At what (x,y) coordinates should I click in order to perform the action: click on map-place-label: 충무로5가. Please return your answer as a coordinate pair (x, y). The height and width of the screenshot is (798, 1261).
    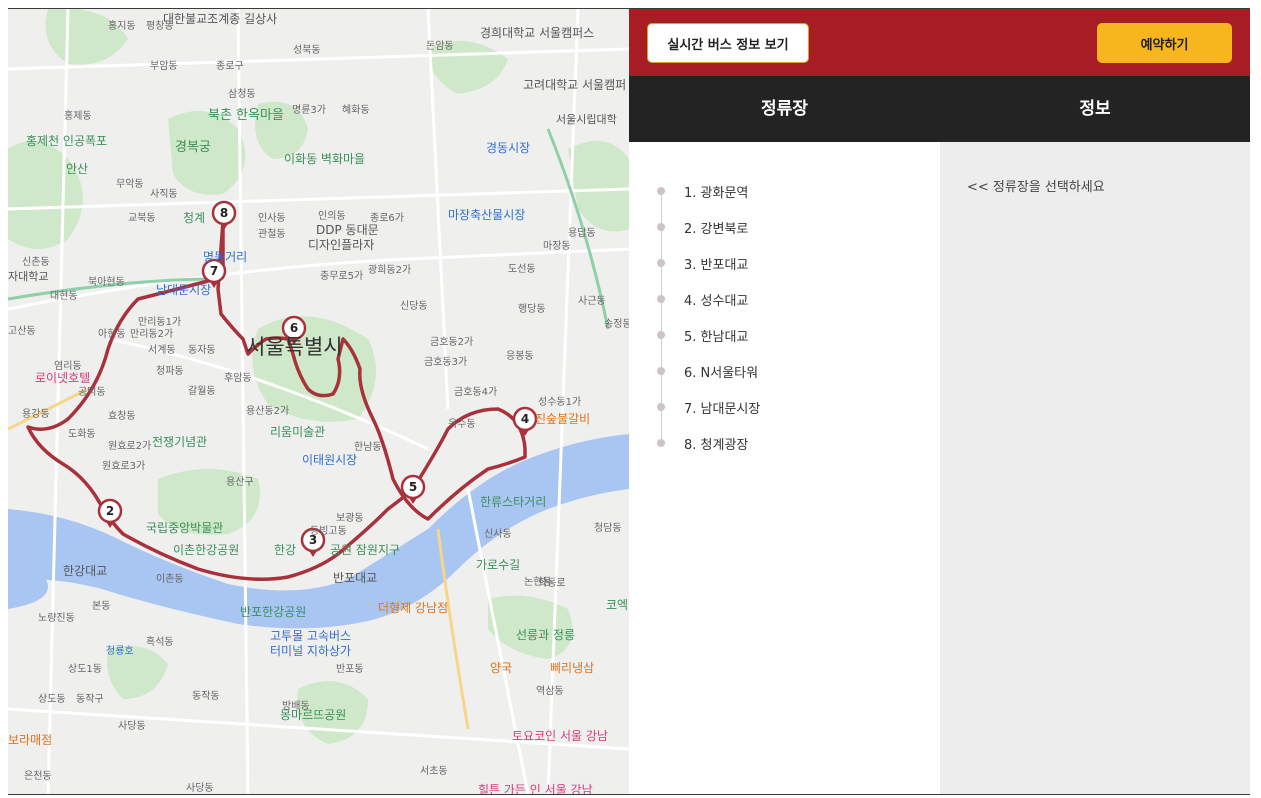
    Looking at the image, I should click on (341, 276).